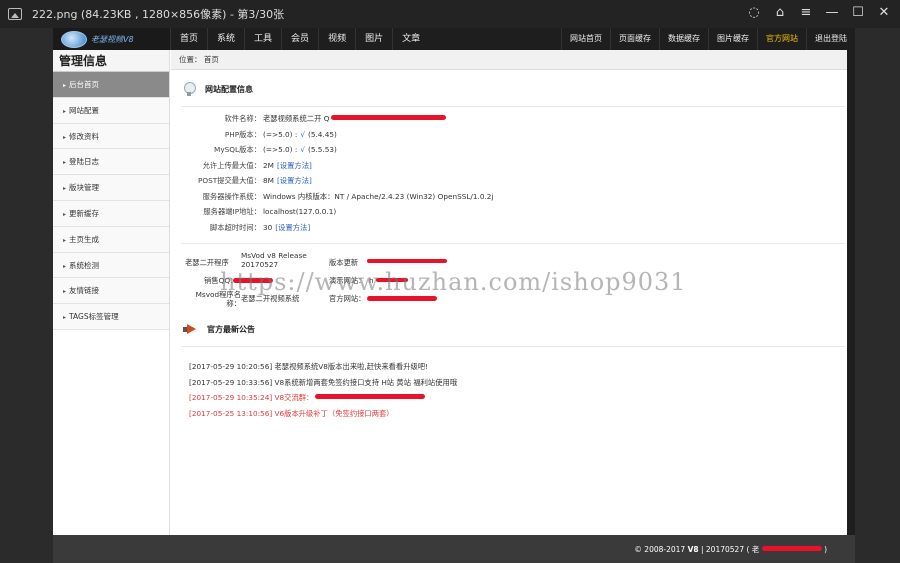 Image resolution: width=900 pixels, height=563 pixels. I want to click on quick-nav-item: 官方网站, so click(781, 39).